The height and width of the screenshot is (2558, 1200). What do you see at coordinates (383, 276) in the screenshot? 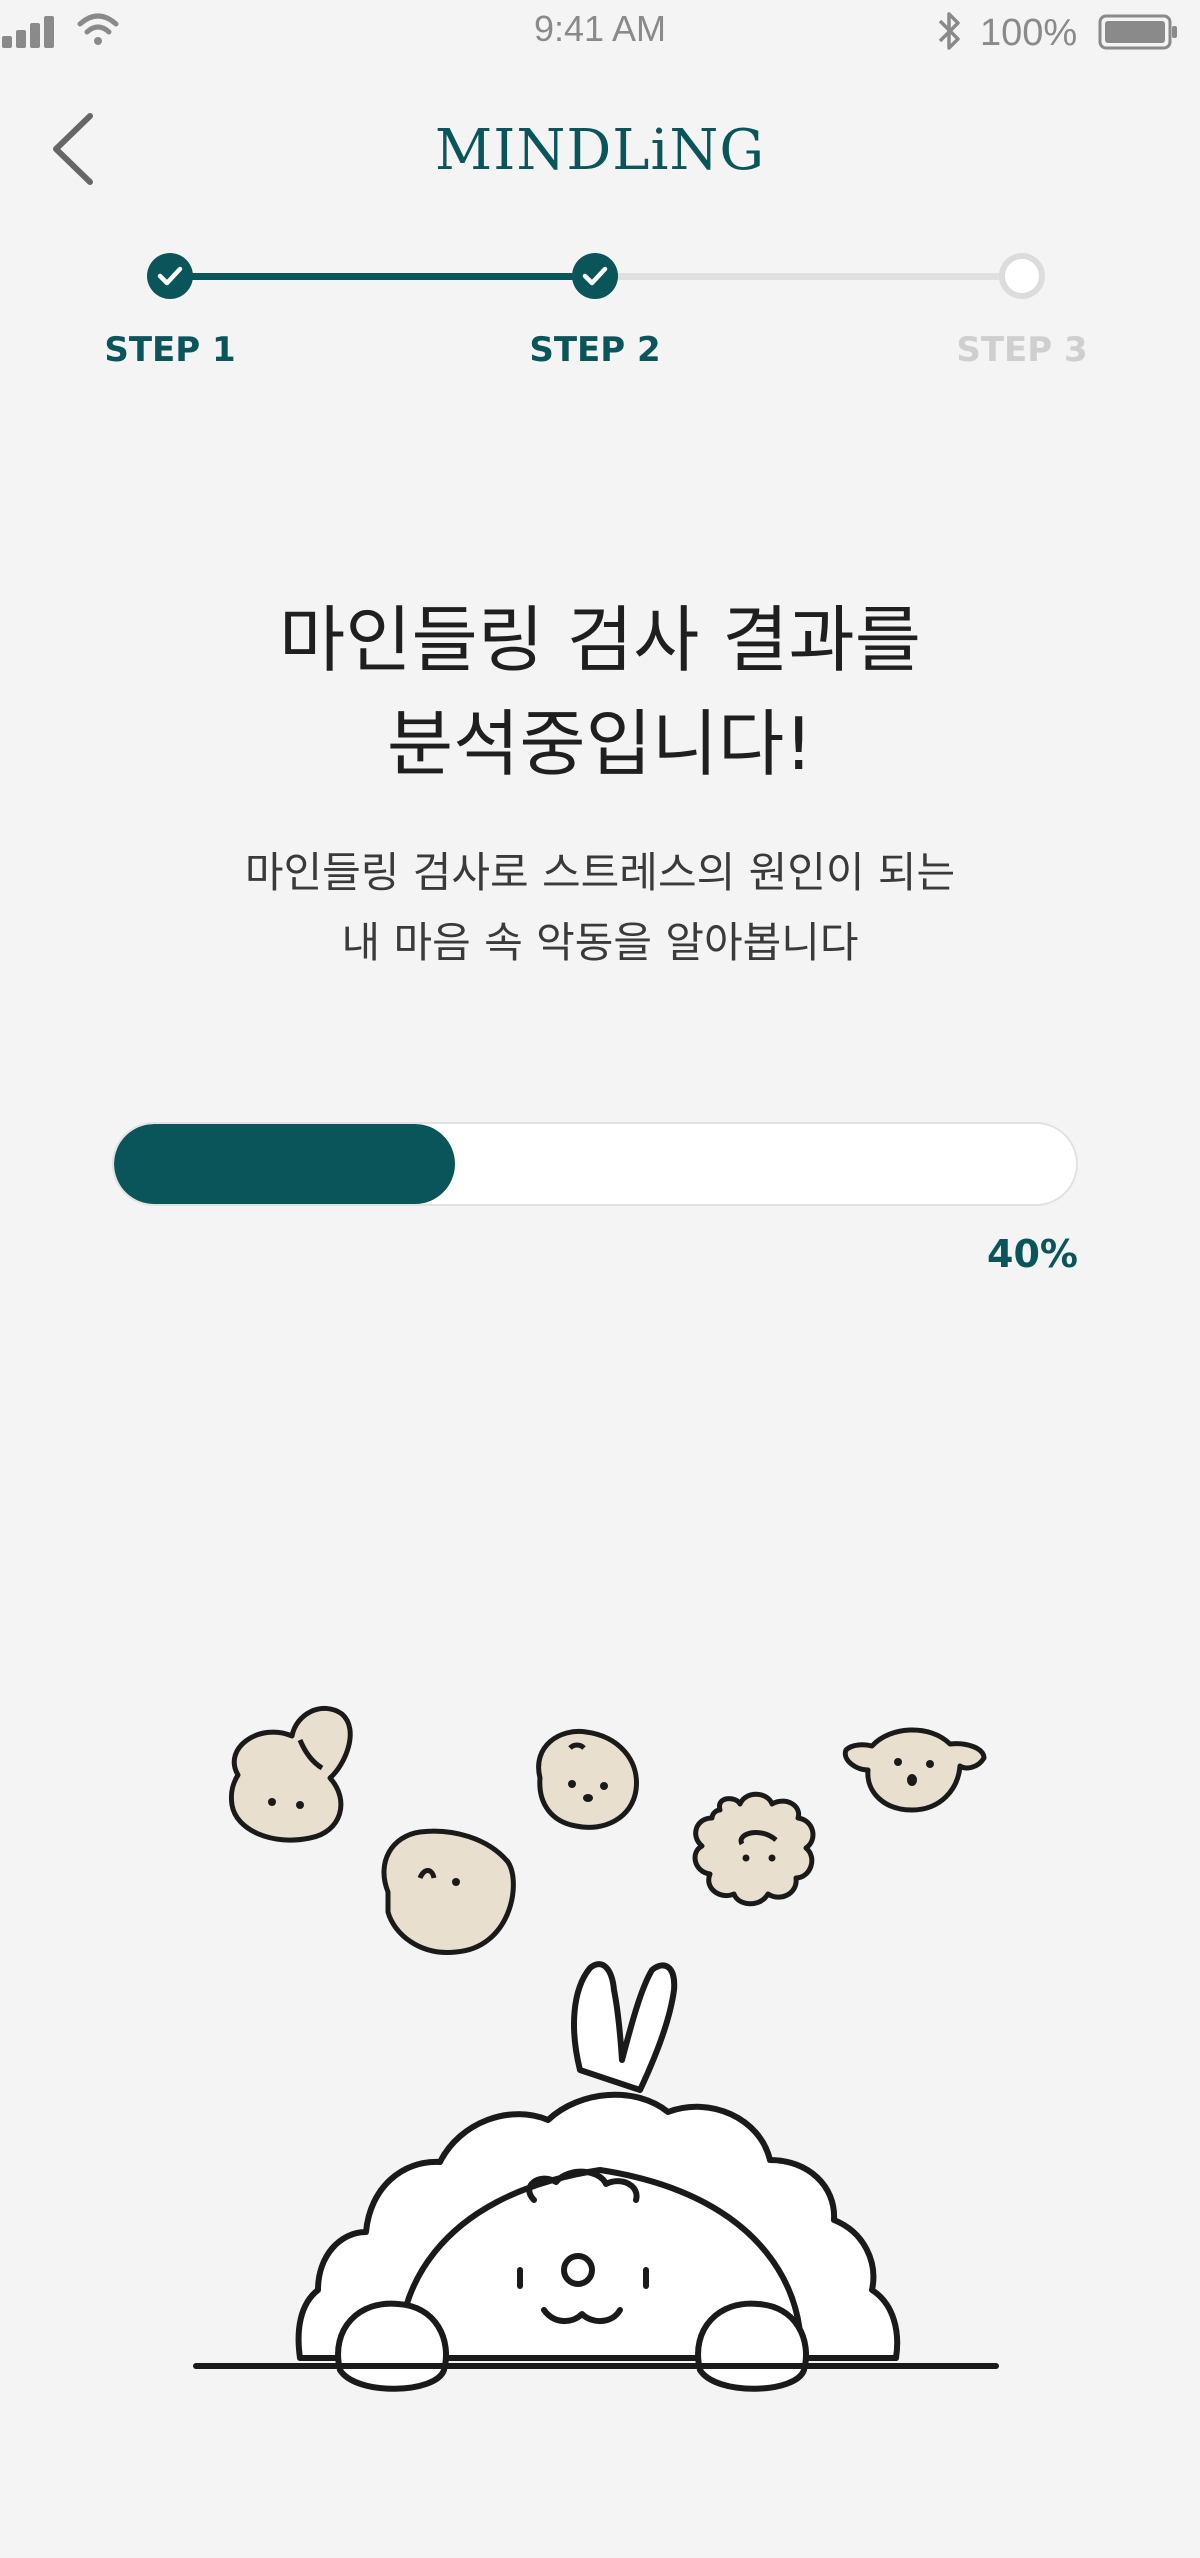
I see `step-line-completed` at bounding box center [383, 276].